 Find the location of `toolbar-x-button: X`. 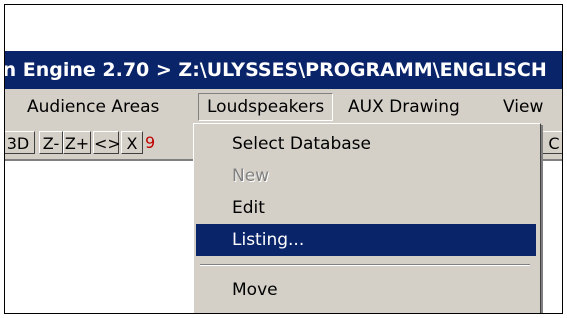

toolbar-x-button: X is located at coordinates (132, 142).